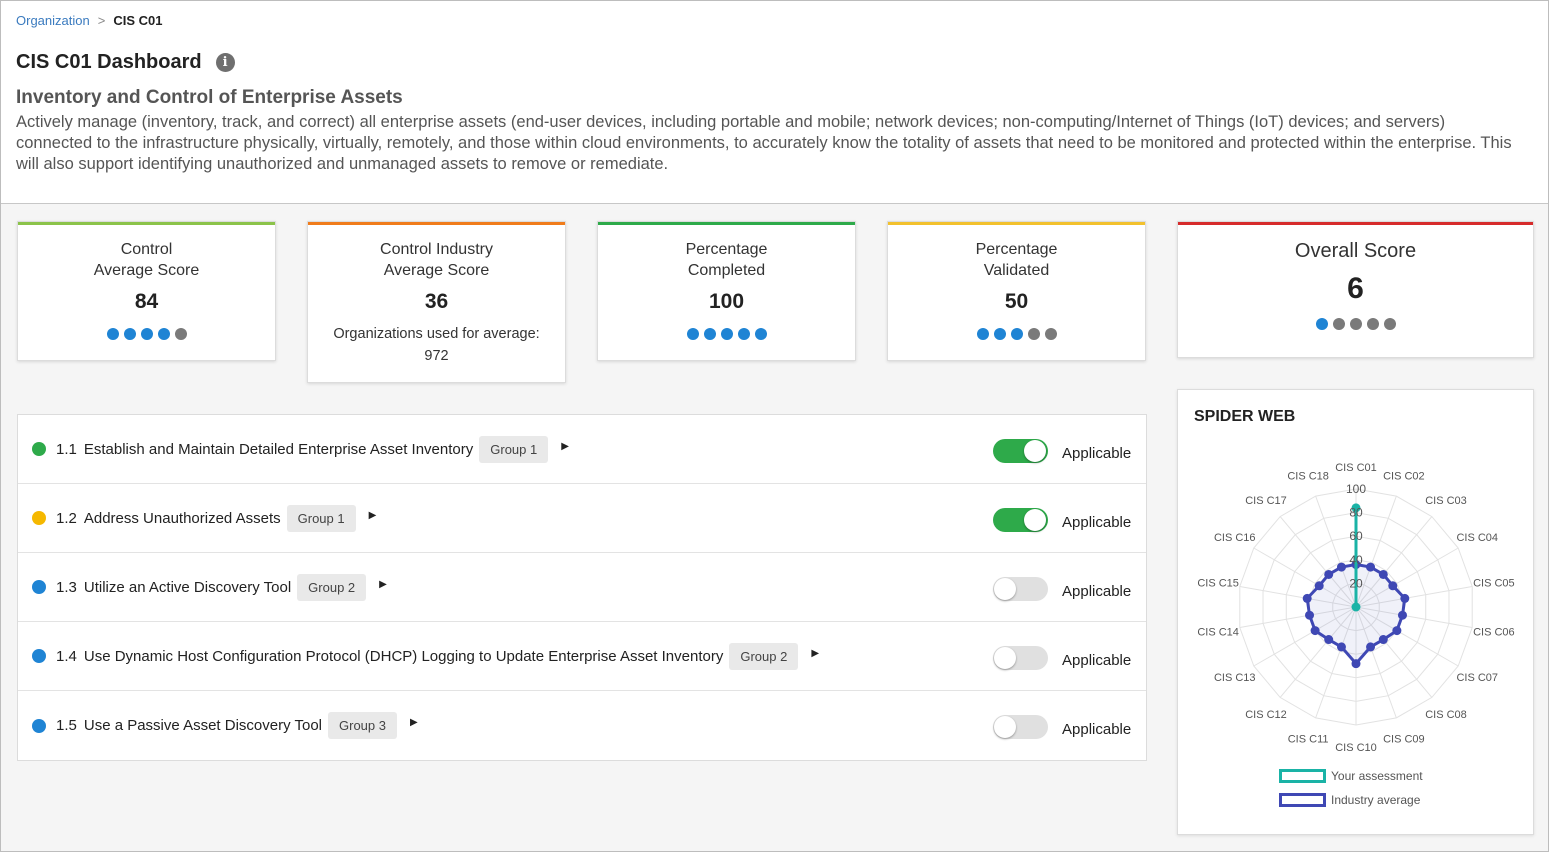 The height and width of the screenshot is (852, 1549). What do you see at coordinates (1266, 715) in the screenshot?
I see `radar-category-label: CIS C12` at bounding box center [1266, 715].